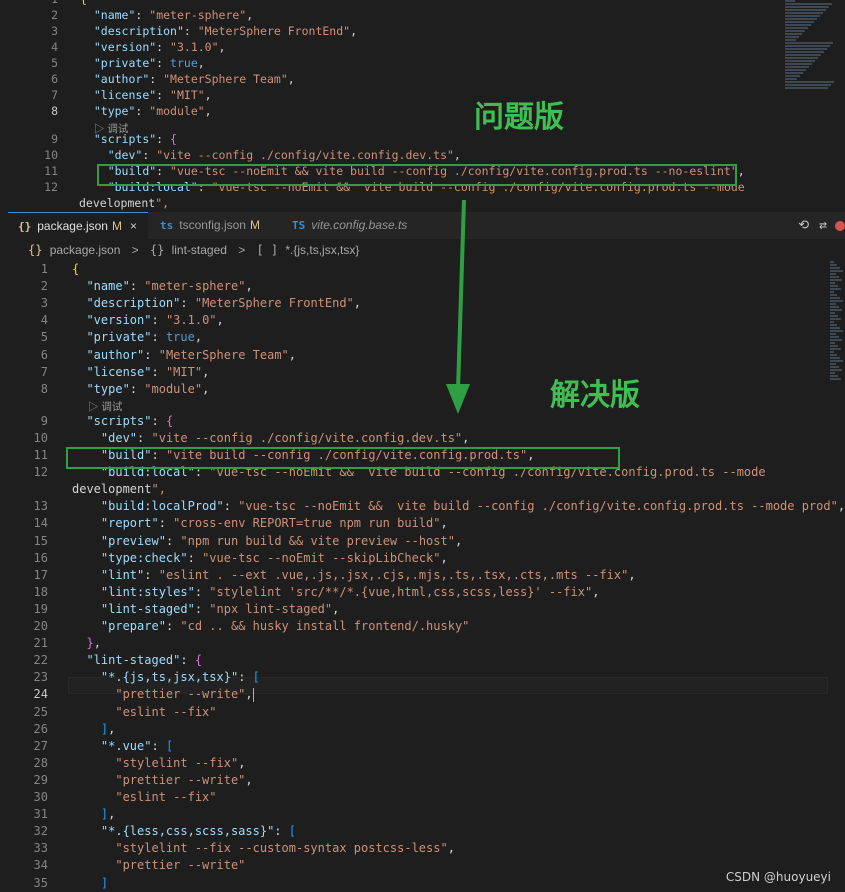 This screenshot has width=845, height=892. I want to click on code-text: ],, so click(108, 728).